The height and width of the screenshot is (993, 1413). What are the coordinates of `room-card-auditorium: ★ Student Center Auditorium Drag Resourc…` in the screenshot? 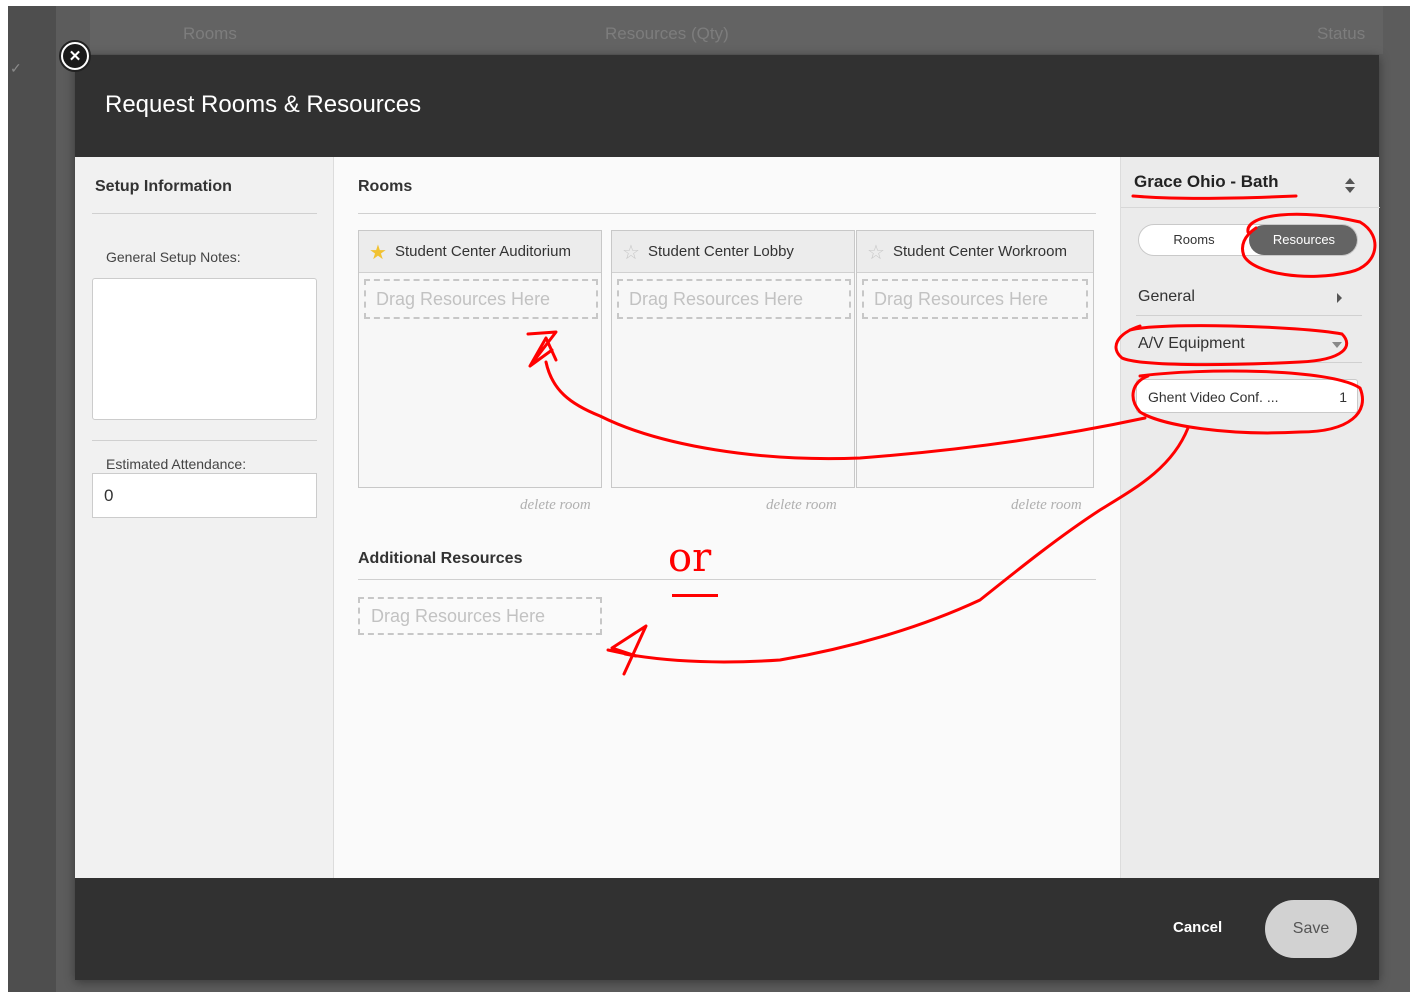 It's located at (480, 359).